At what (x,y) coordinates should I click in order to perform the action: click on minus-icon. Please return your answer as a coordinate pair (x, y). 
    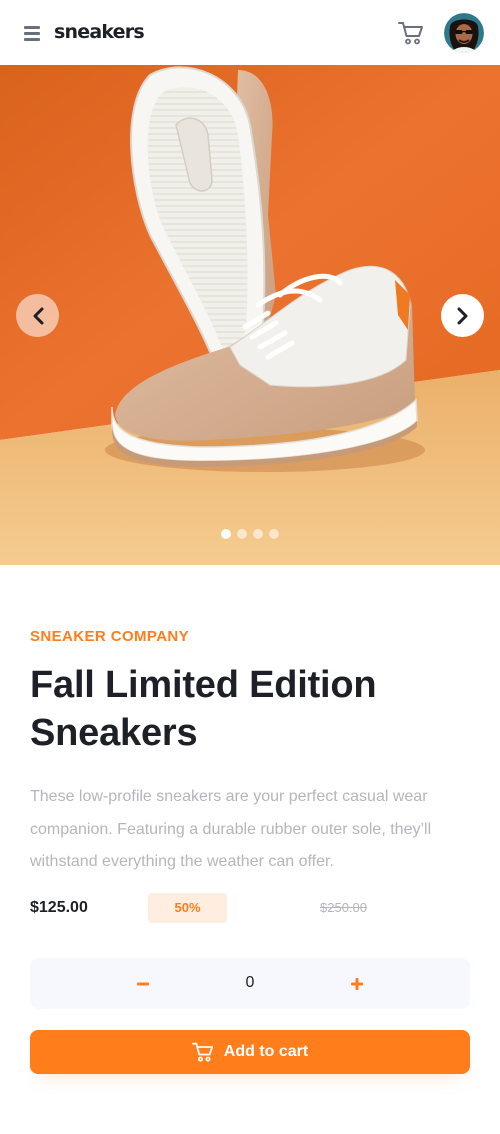
    Looking at the image, I should click on (143, 983).